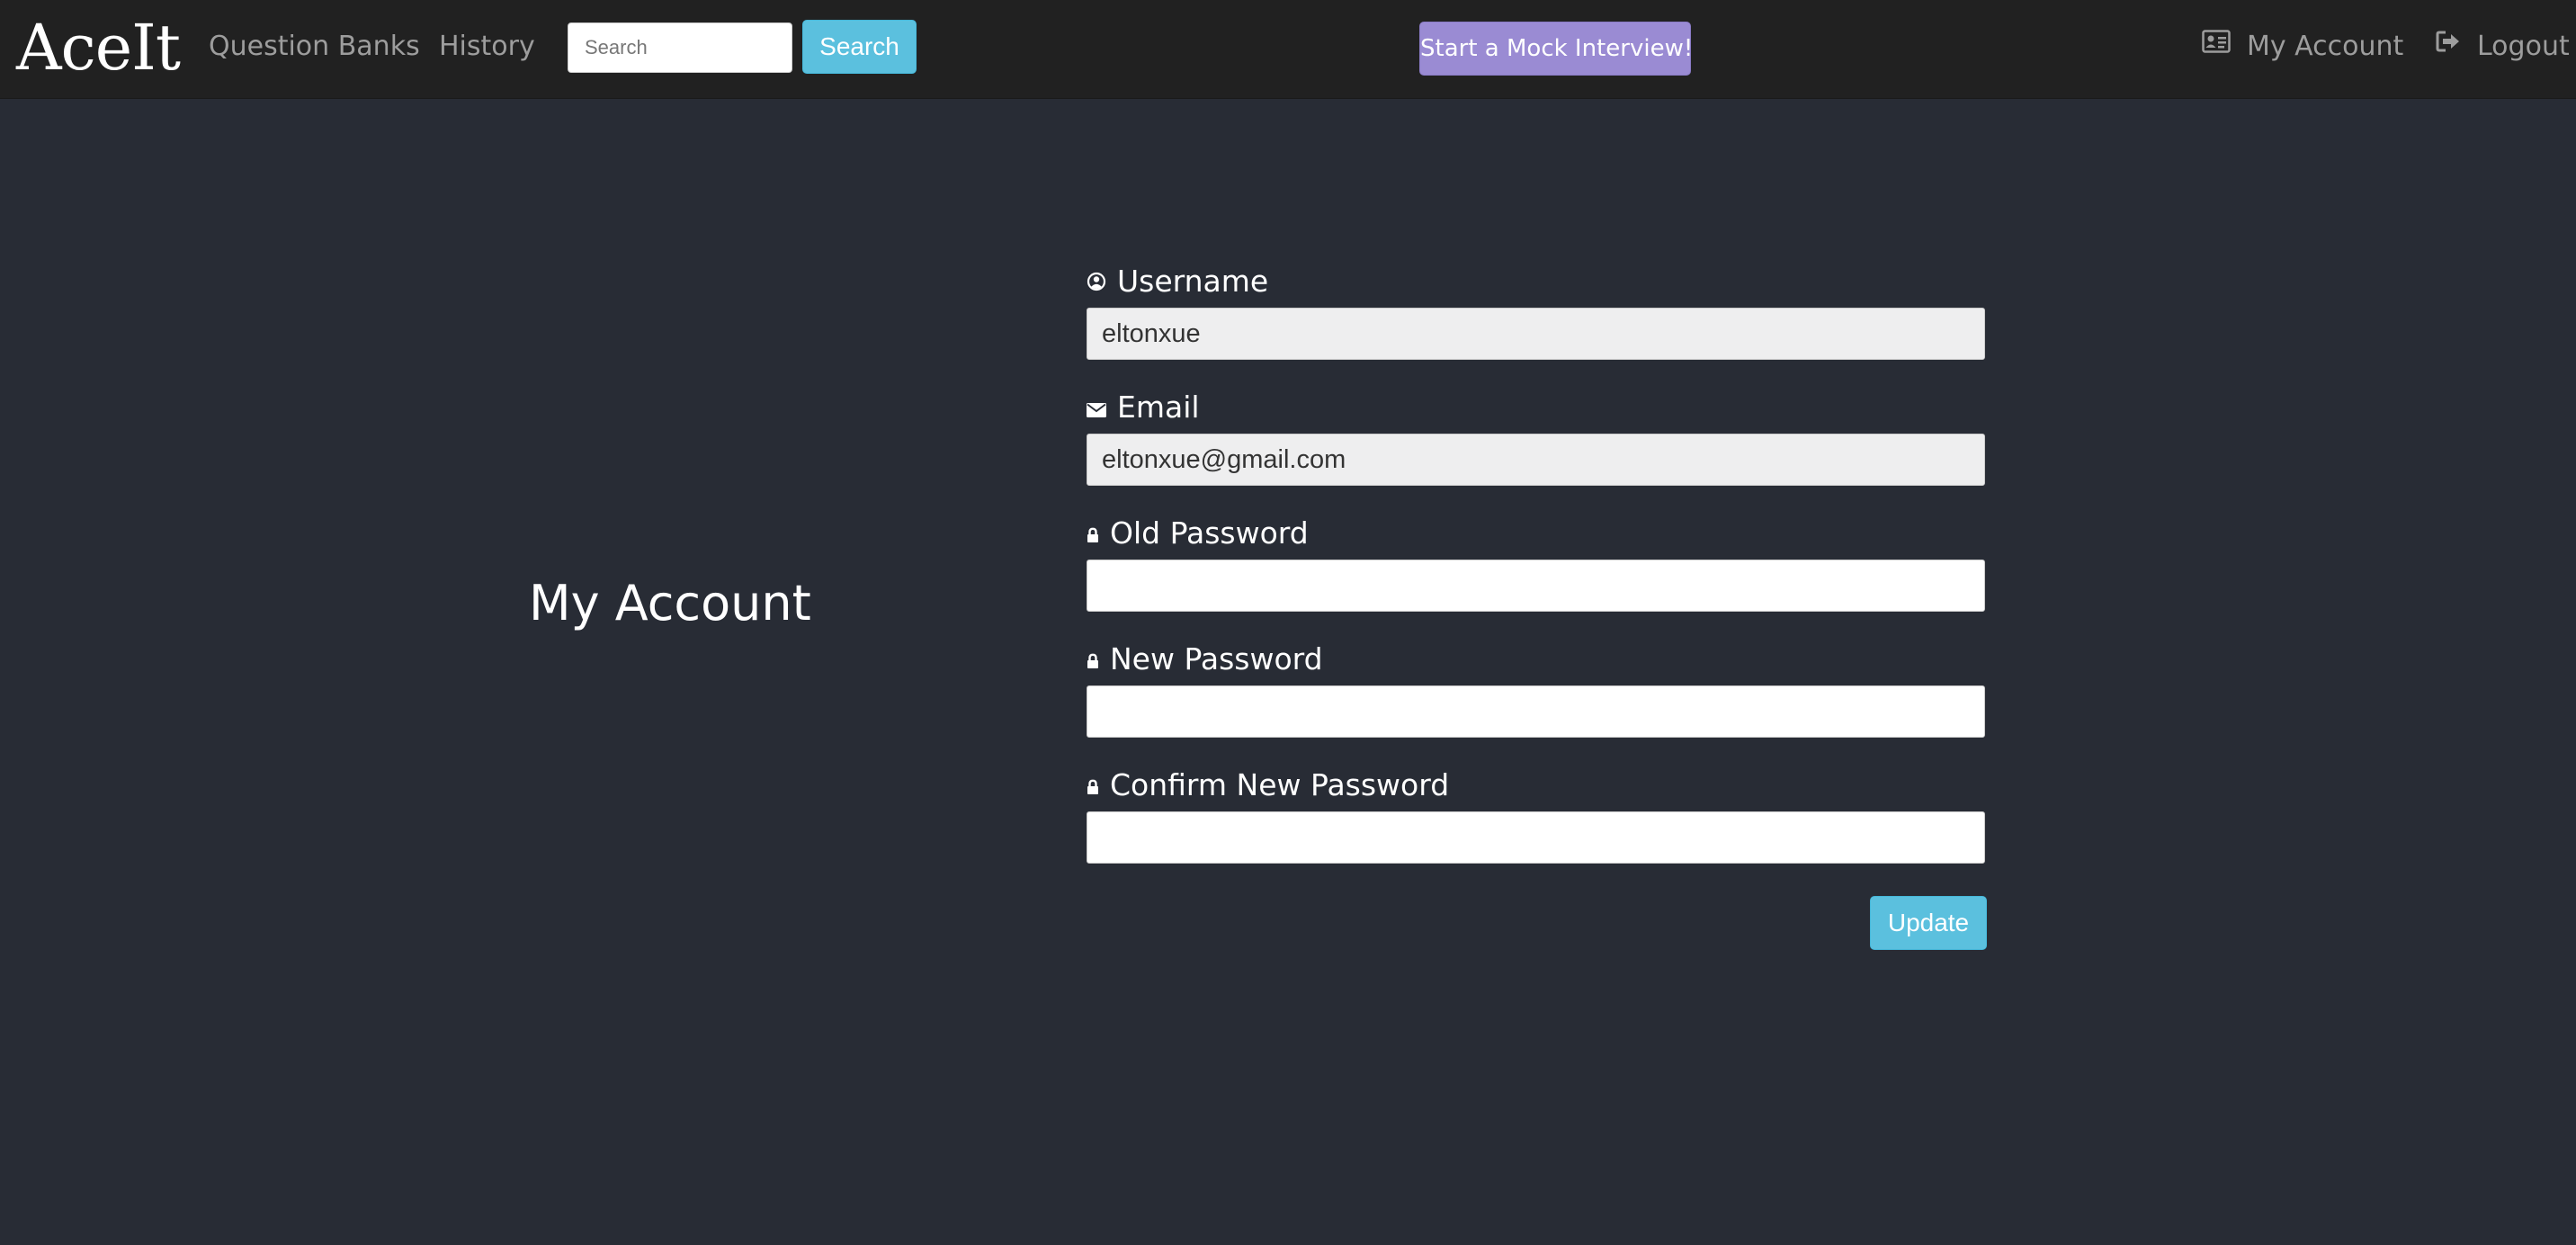 Image resolution: width=2576 pixels, height=1245 pixels. Describe the element at coordinates (1928, 923) in the screenshot. I see `update-button: Update` at that location.